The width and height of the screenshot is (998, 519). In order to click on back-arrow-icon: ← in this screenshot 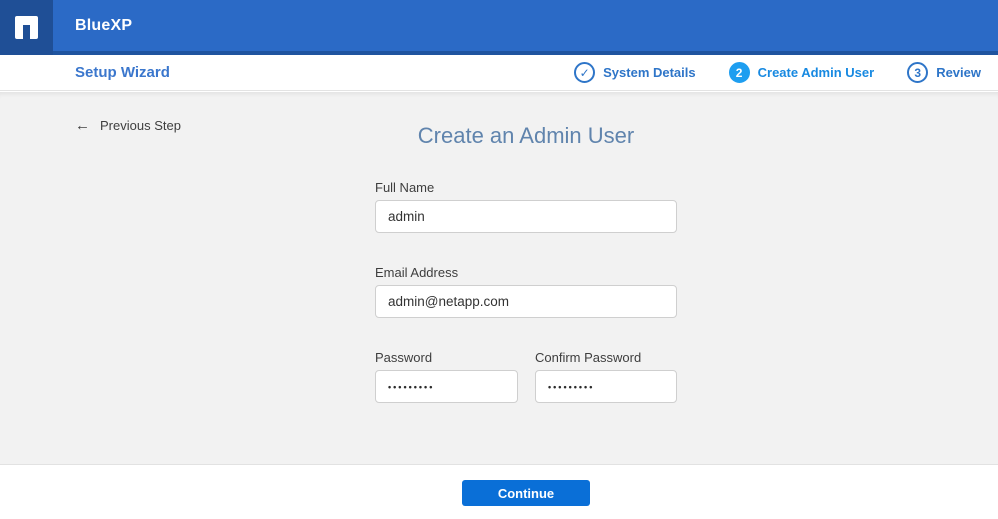, I will do `click(82, 125)`.